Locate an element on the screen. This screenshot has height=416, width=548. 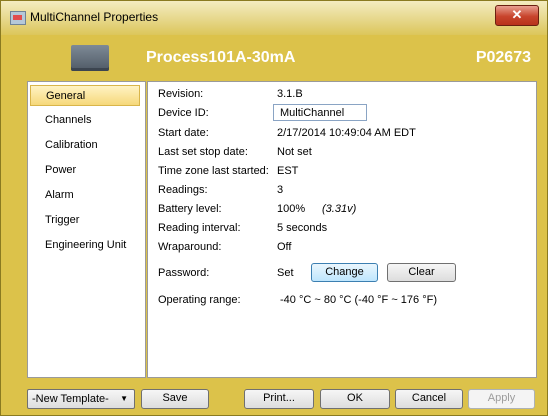
wraparound-label: Wraparound: is located at coordinates (190, 247).